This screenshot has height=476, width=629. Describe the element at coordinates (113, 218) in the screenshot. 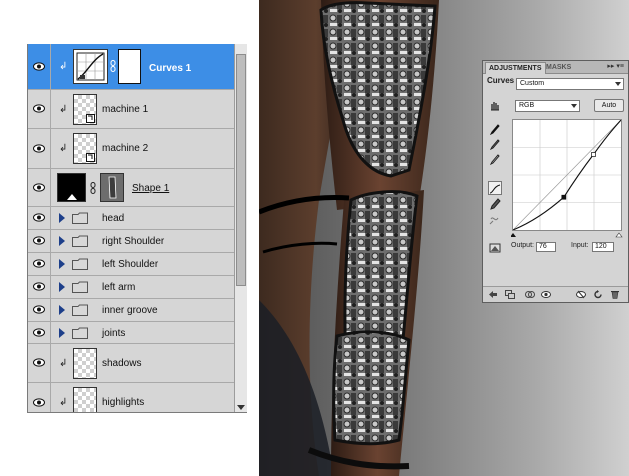

I see `layer-name: head` at that location.